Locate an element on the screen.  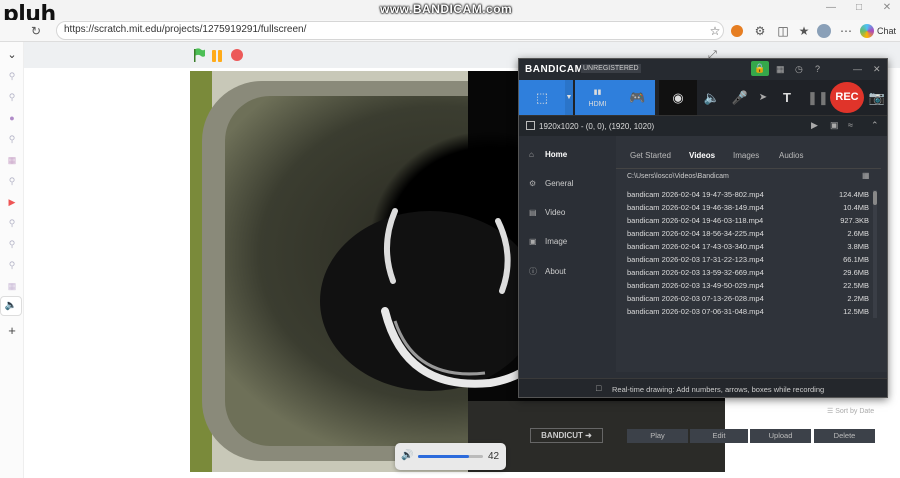
volume-slider is located at coordinates (450, 456).